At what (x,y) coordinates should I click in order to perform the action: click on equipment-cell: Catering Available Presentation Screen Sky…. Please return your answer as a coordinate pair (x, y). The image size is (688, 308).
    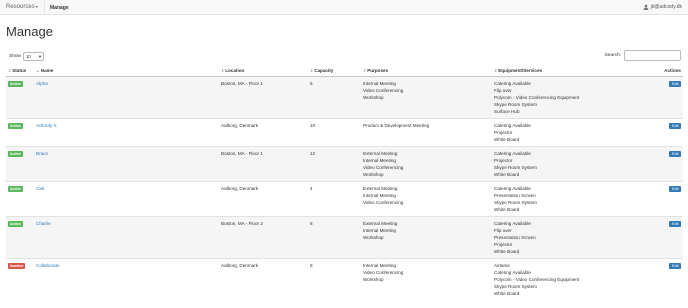
    Looking at the image, I should click on (569, 198).